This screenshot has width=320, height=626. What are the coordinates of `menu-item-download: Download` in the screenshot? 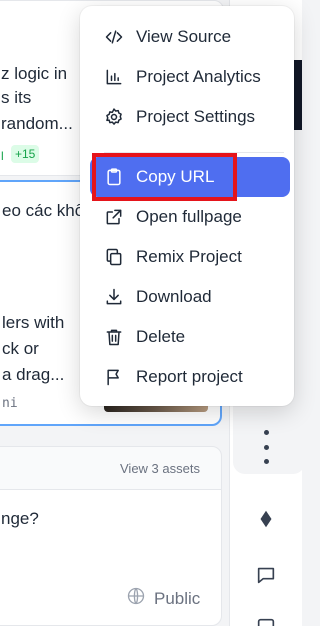 It's located at (190, 297).